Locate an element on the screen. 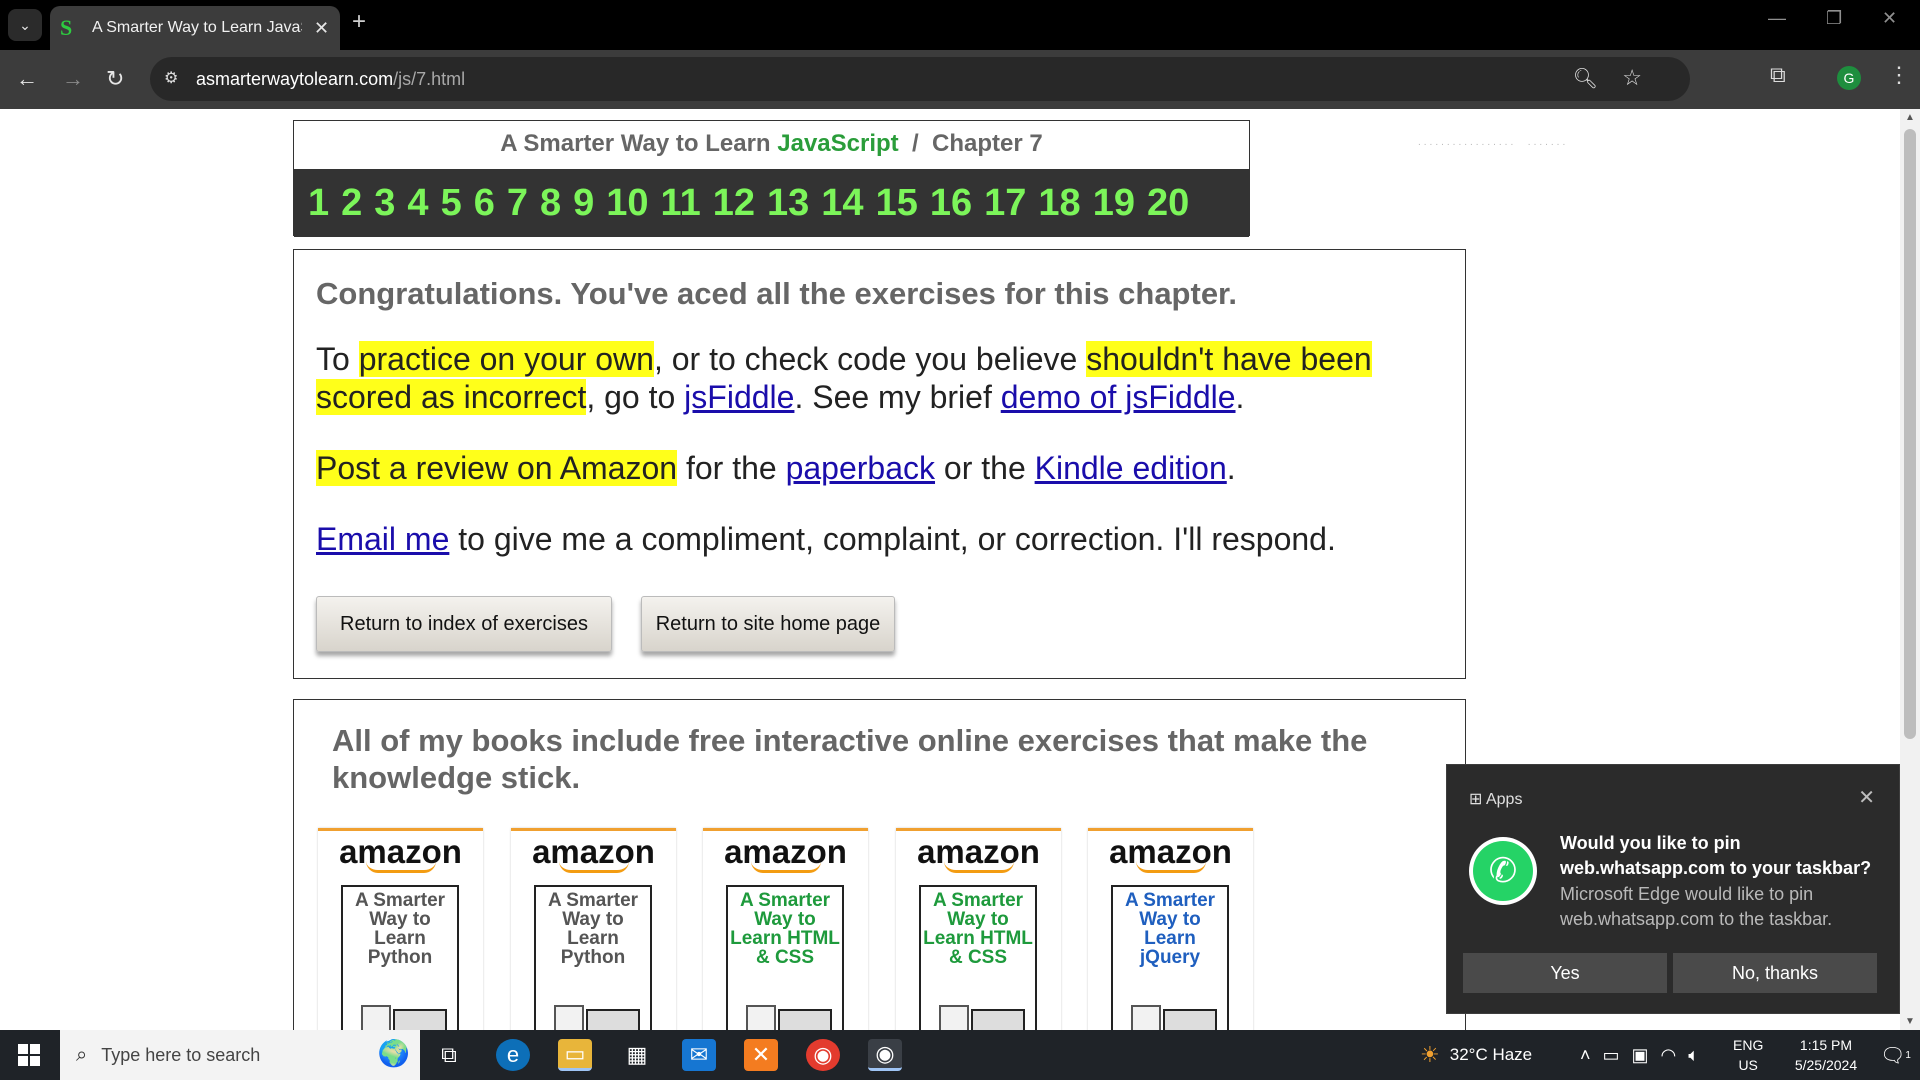  search-placeholder: Type here to search is located at coordinates (181, 1054).